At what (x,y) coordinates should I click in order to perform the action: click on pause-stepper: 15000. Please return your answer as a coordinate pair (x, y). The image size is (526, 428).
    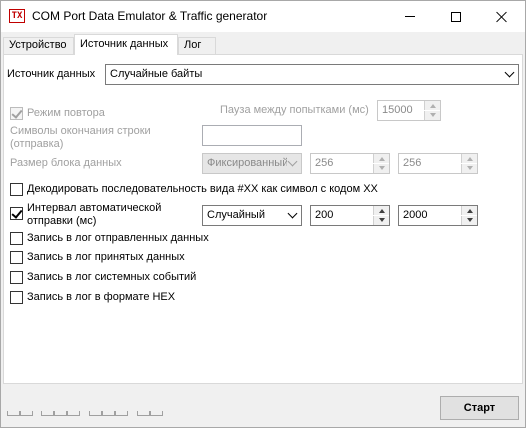
    Looking at the image, I should click on (409, 110).